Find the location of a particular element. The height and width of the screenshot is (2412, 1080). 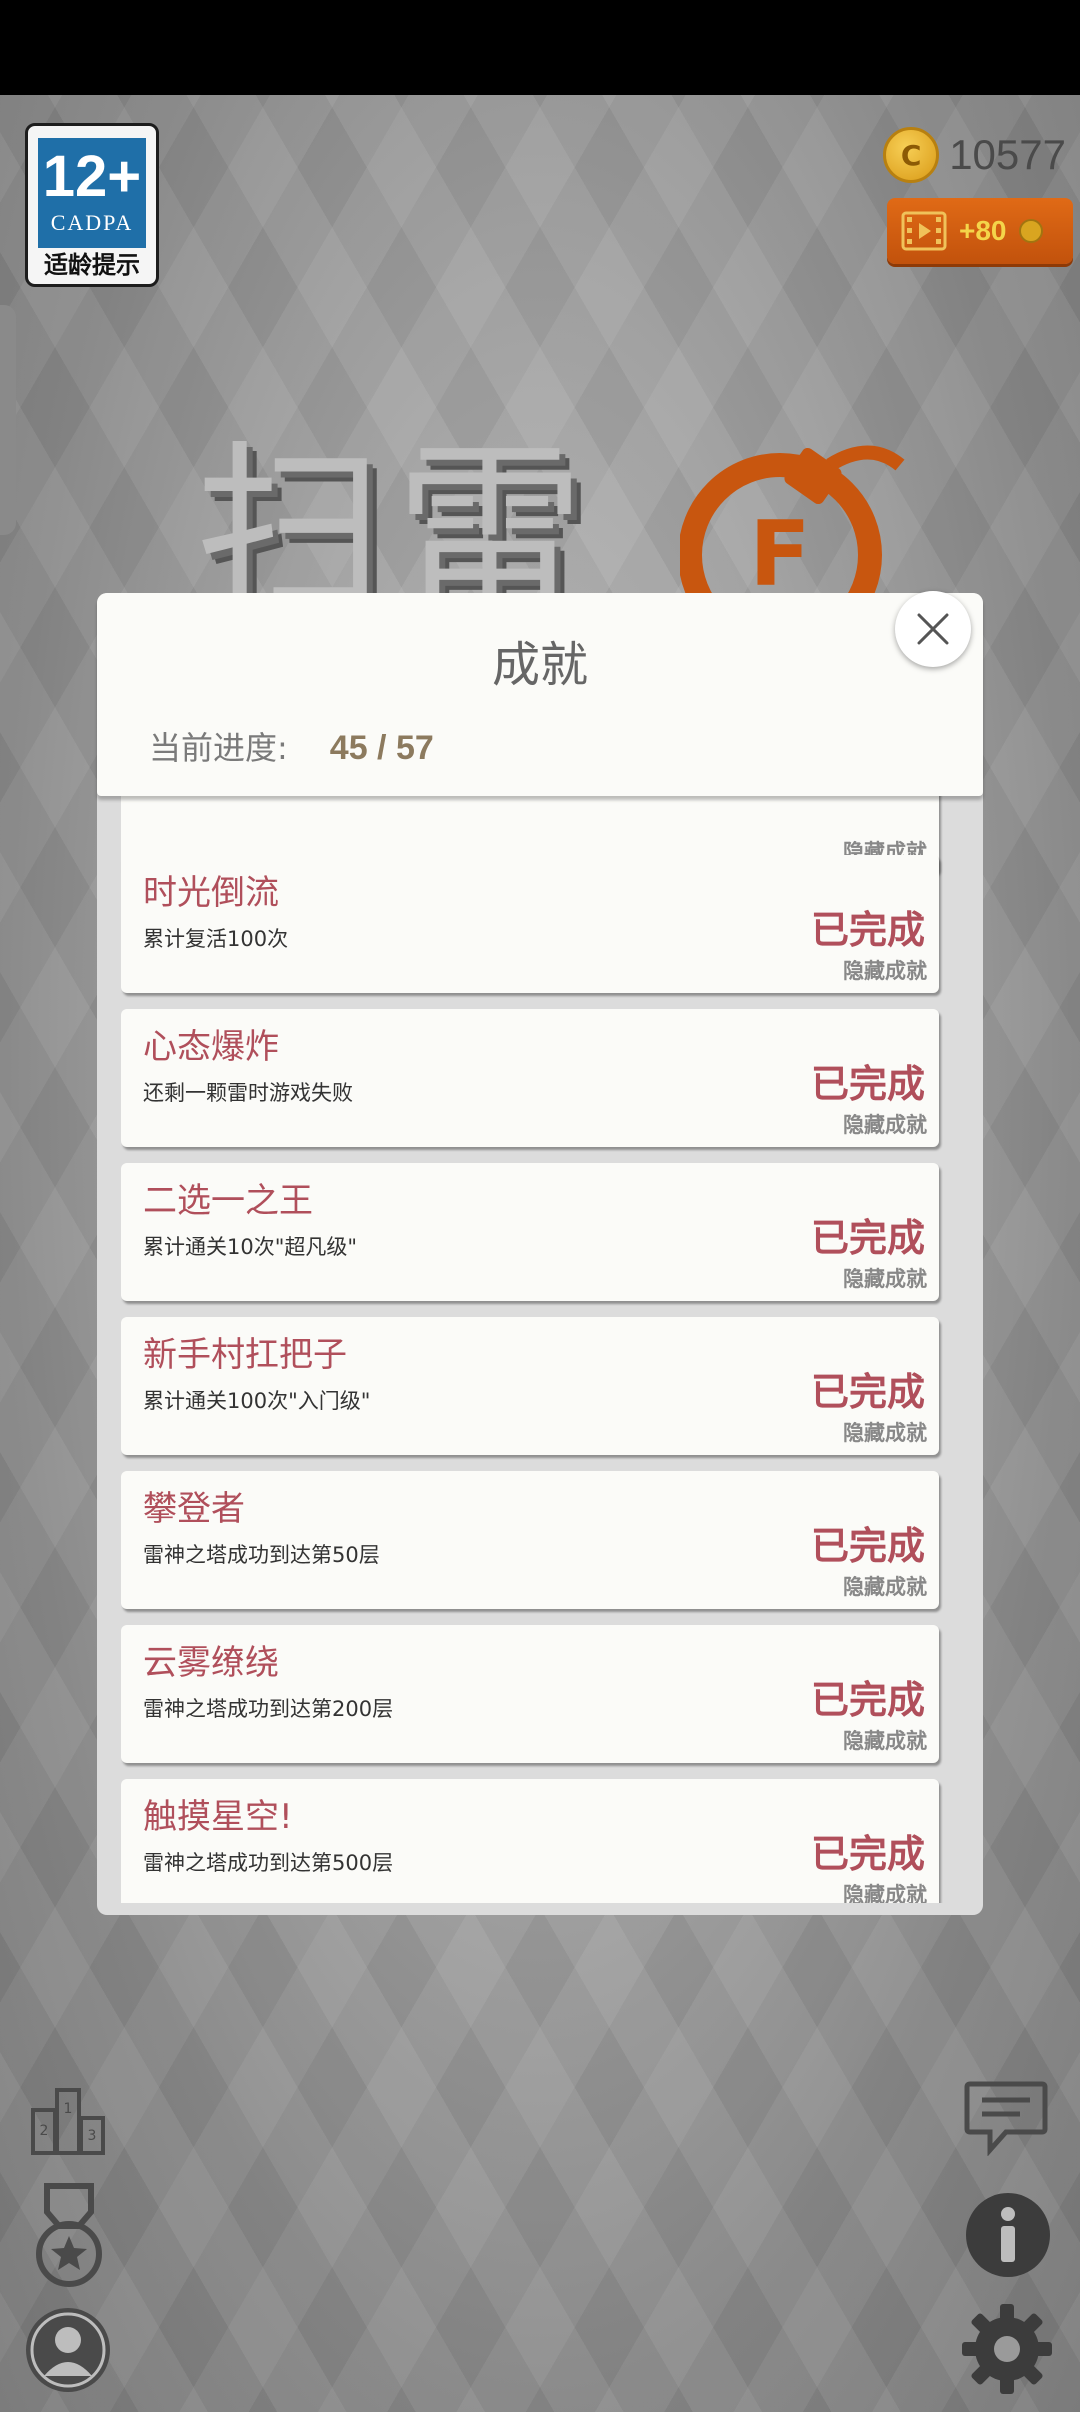

chat-icon is located at coordinates (1006, 2118).